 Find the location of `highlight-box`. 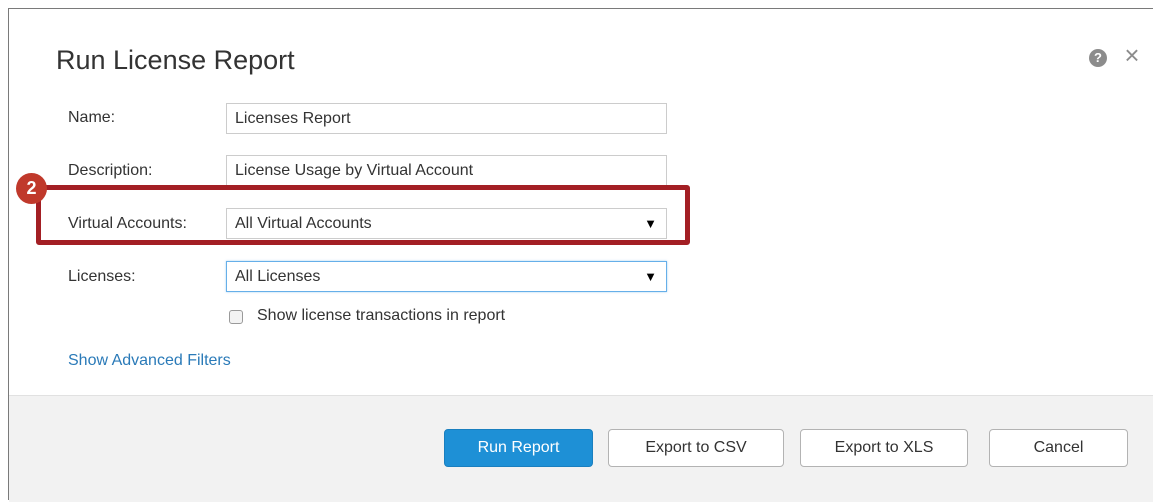

highlight-box is located at coordinates (363, 215).